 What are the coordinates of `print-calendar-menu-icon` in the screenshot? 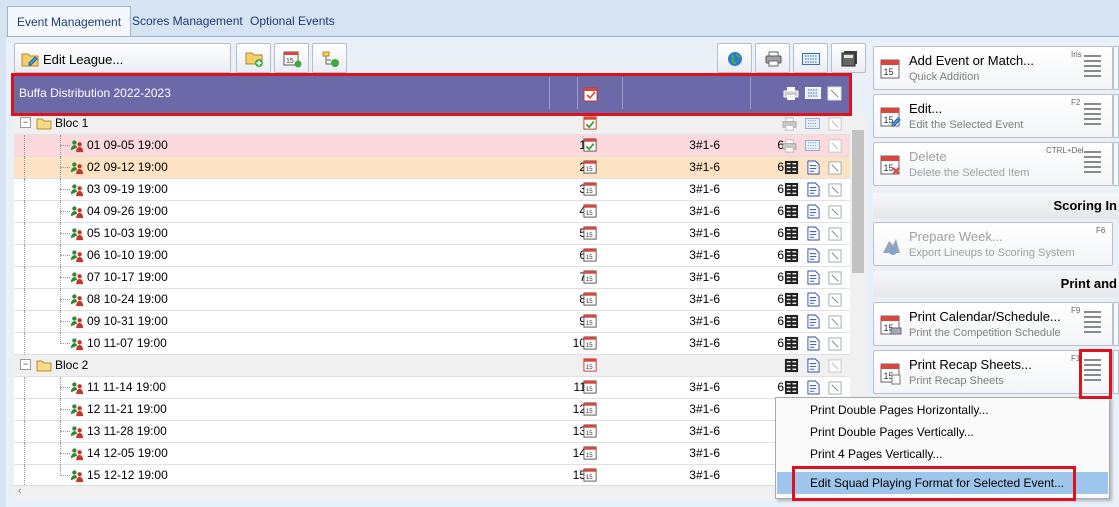 It's located at (1092, 325).